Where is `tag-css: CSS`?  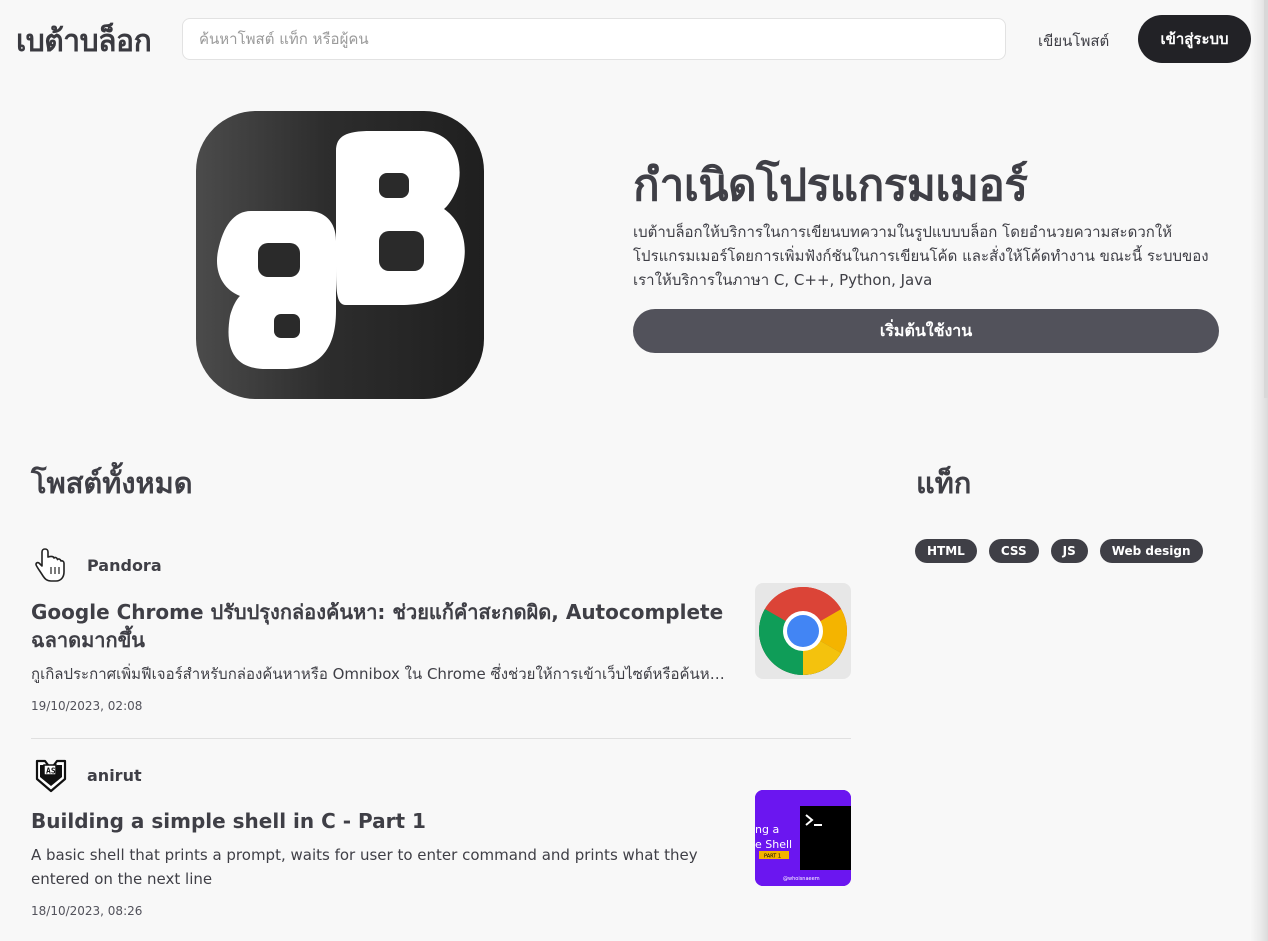 tag-css: CSS is located at coordinates (1013, 551).